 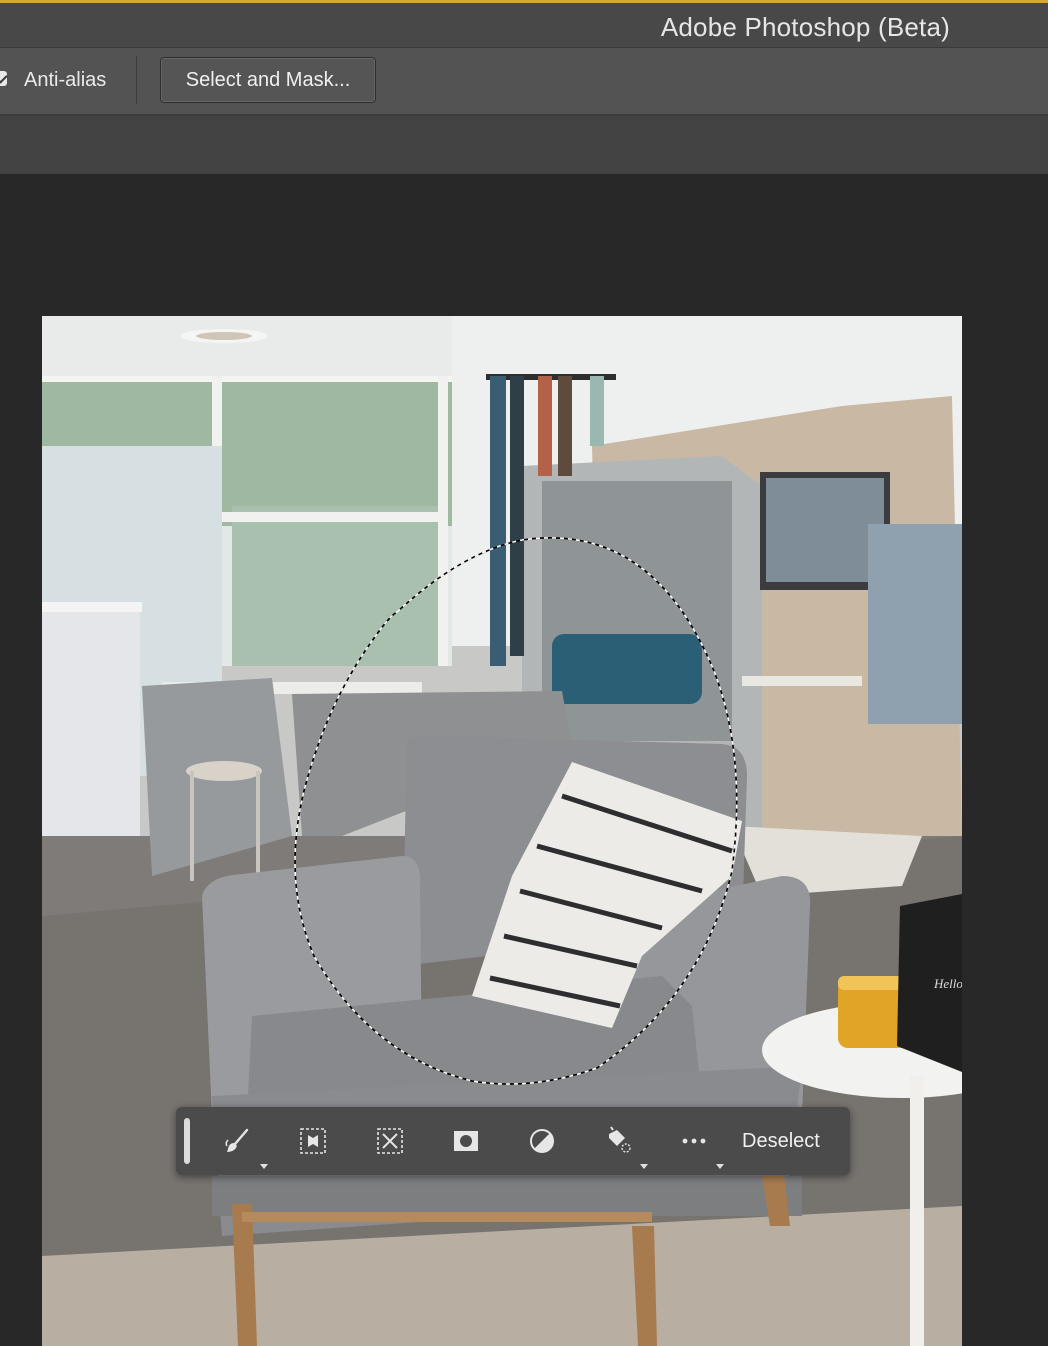 I want to click on anti-alias-checkbox, so click(x=3, y=78).